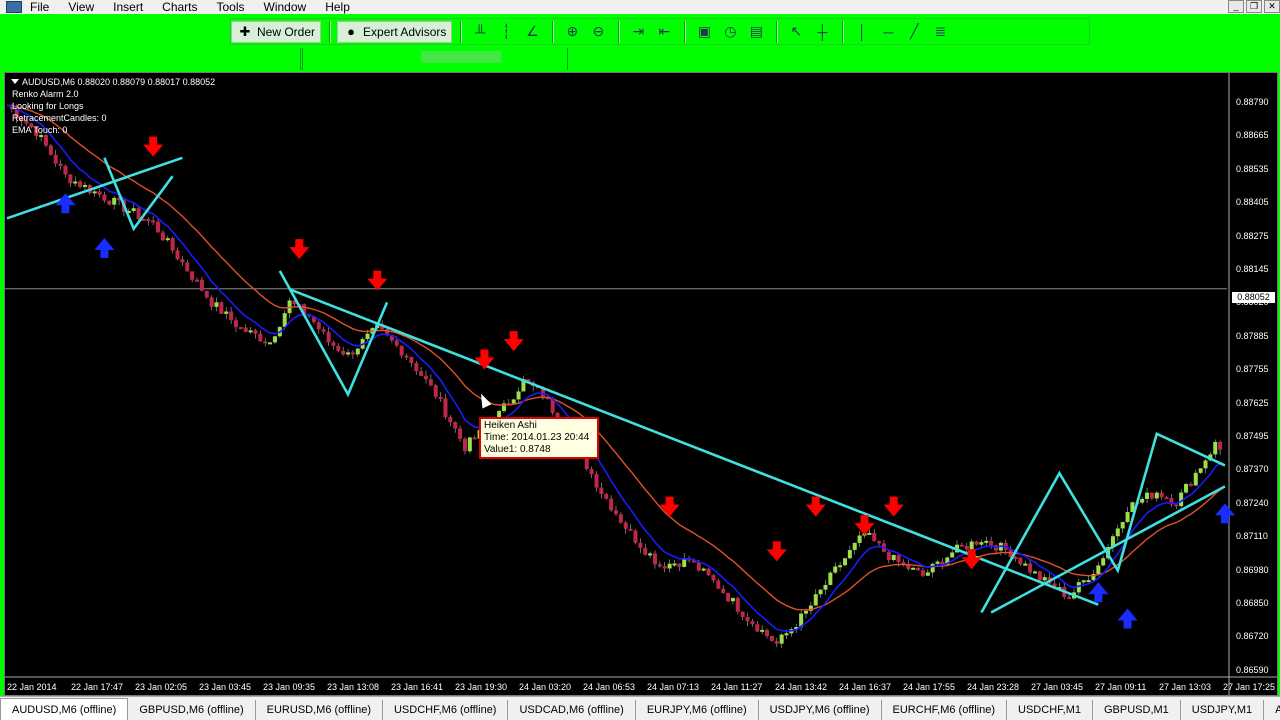 This screenshot has width=1280, height=720. I want to click on bar-chart-icon: ╨, so click(480, 32).